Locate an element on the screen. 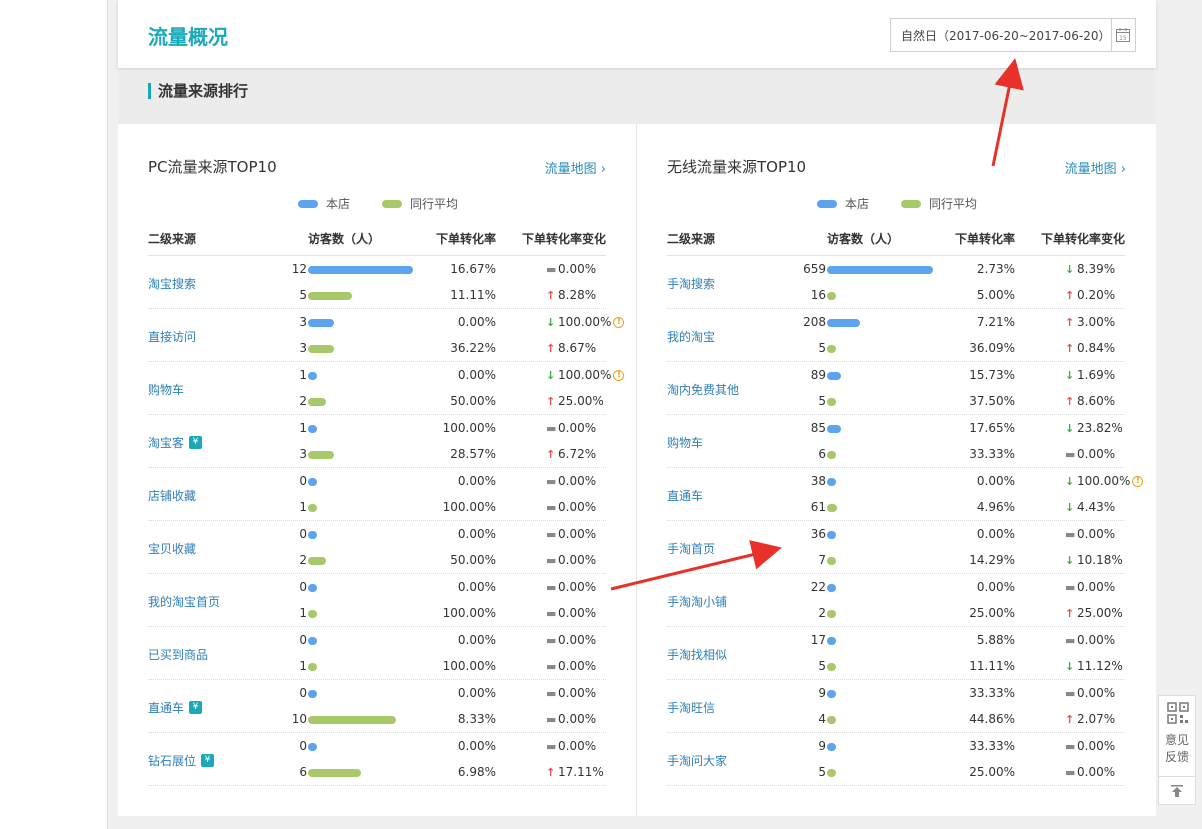 The image size is (1202, 829). feedback-line-1: 意见 is located at coordinates (1177, 740).